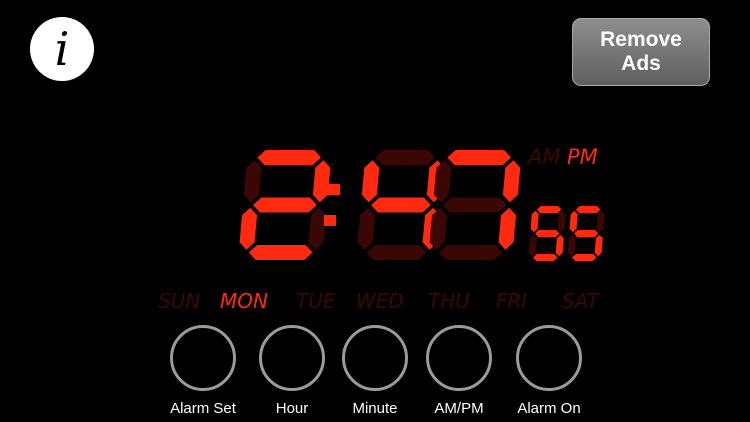 The height and width of the screenshot is (422, 750). Describe the element at coordinates (366, 228) in the screenshot. I see `minute-tens-digit-segment-e` at that location.